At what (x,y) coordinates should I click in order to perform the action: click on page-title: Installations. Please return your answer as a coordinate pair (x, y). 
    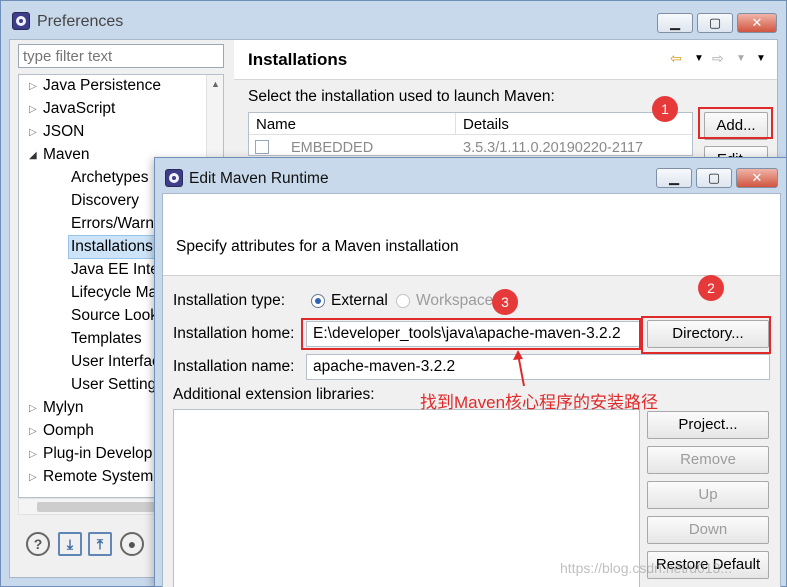
    Looking at the image, I should click on (298, 59).